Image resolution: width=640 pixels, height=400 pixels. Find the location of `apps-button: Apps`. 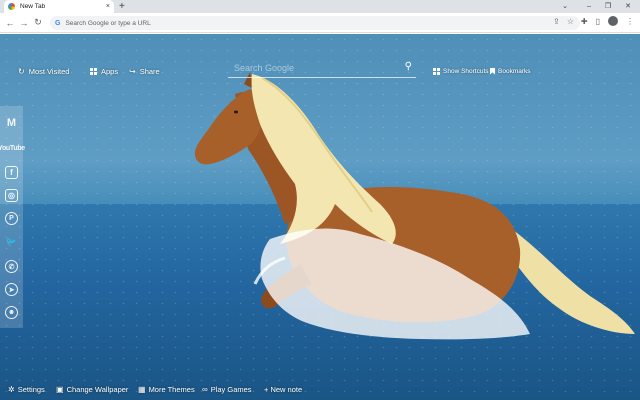

apps-button: Apps is located at coordinates (104, 71).